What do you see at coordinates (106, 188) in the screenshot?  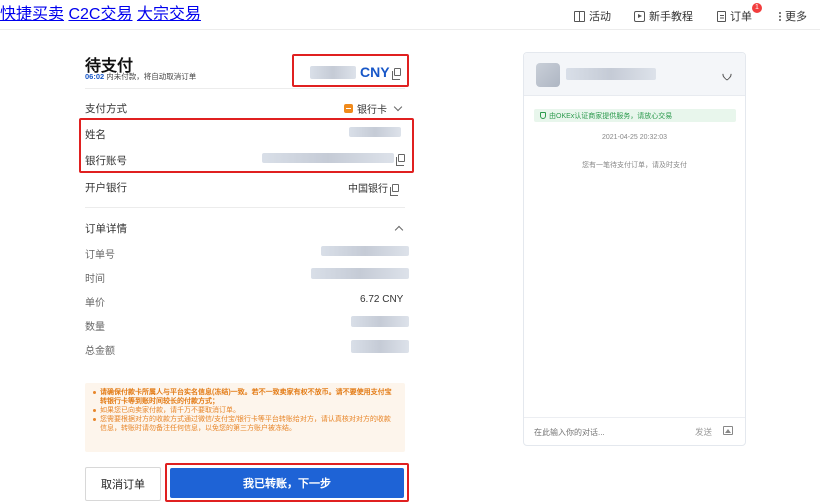 I see `bank-name-label: 开户银行` at bounding box center [106, 188].